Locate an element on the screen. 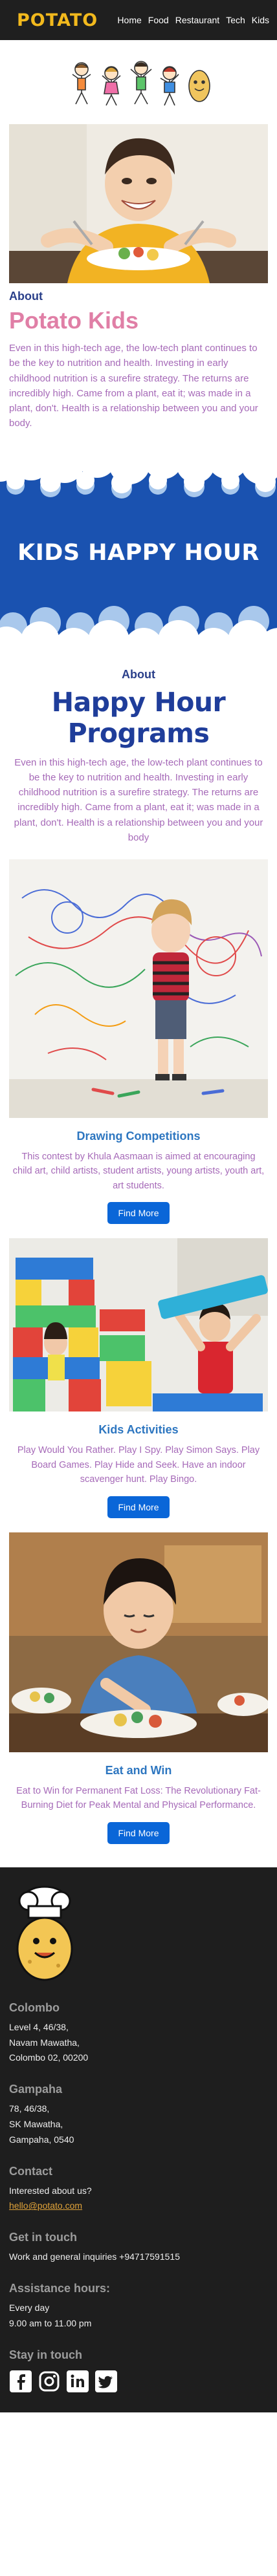 This screenshot has width=277, height=2576. facebook-icon is located at coordinates (20, 2381).